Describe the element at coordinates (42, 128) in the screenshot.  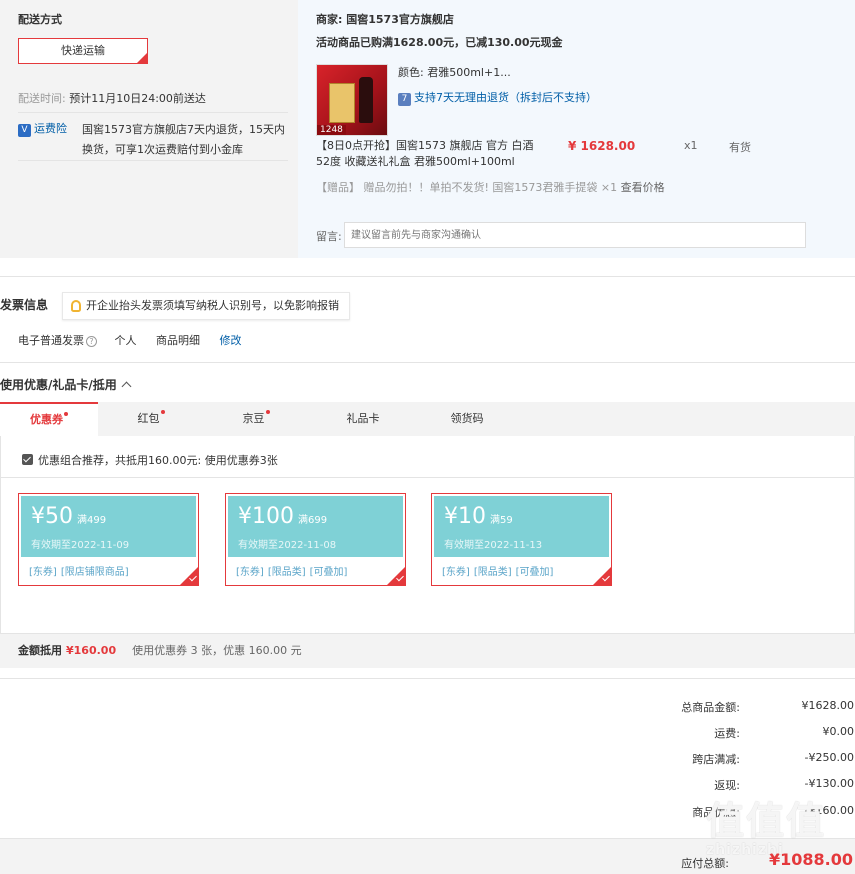
I see `insurance-badge: V 运费险` at that location.